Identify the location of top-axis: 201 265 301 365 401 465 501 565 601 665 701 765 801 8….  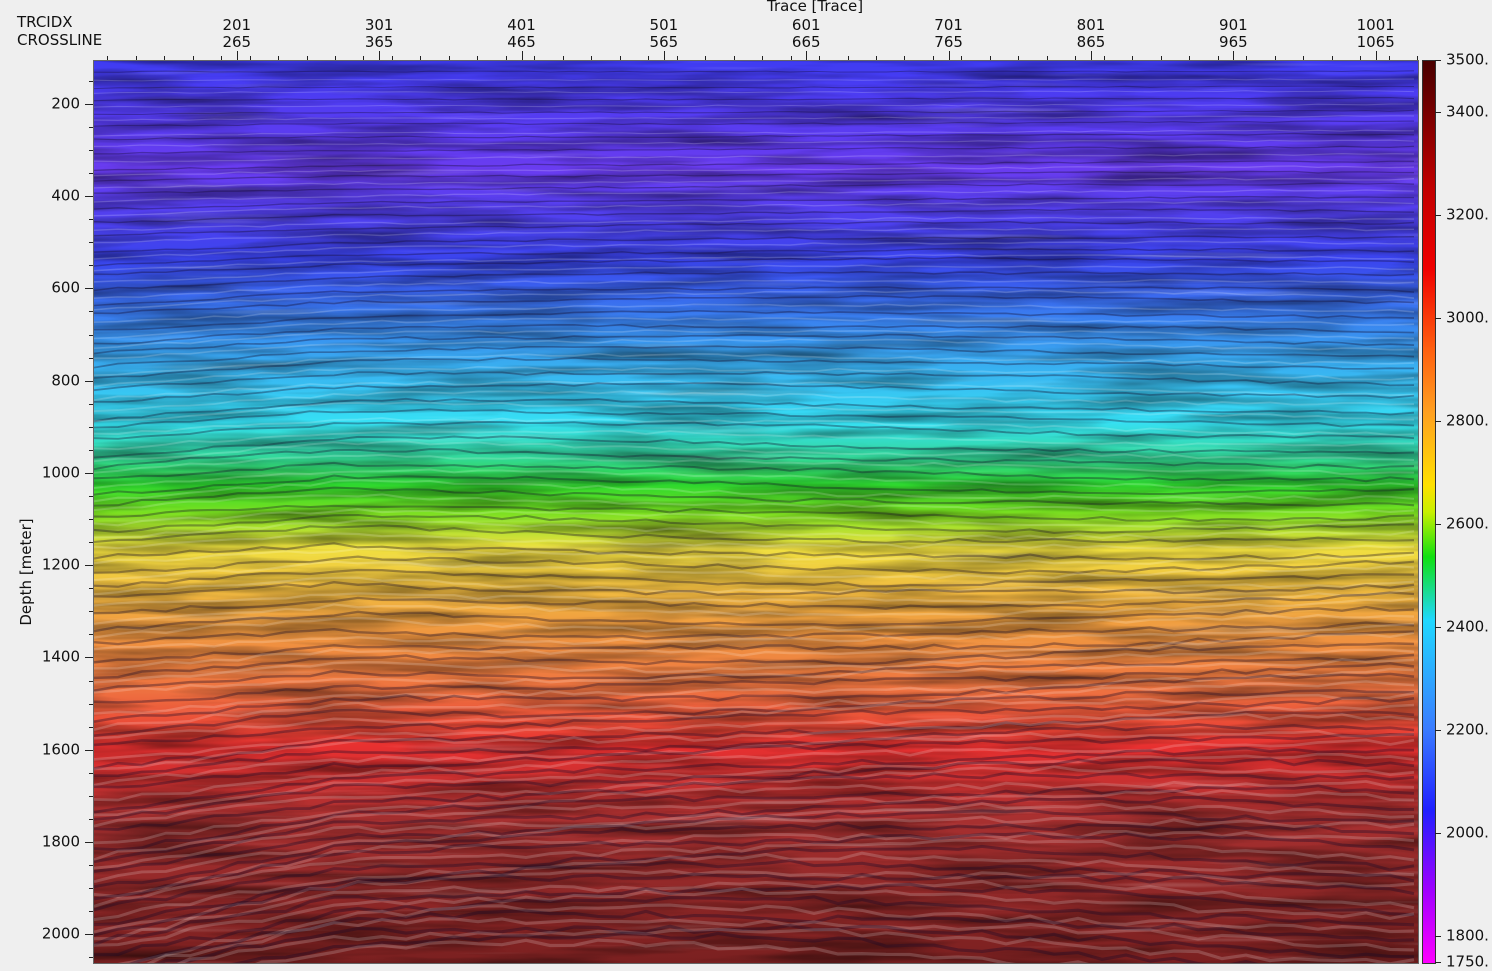
(746, 30).